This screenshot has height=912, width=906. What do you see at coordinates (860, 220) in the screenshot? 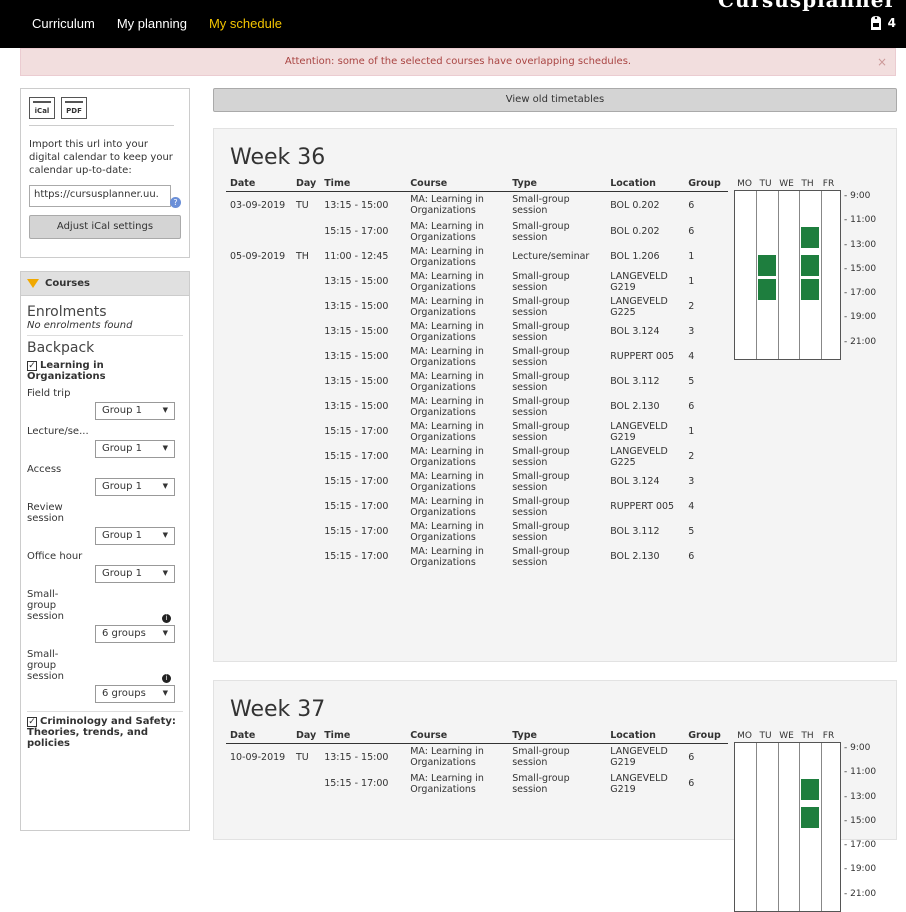
I see `grid-time-label: - 11:00` at bounding box center [860, 220].